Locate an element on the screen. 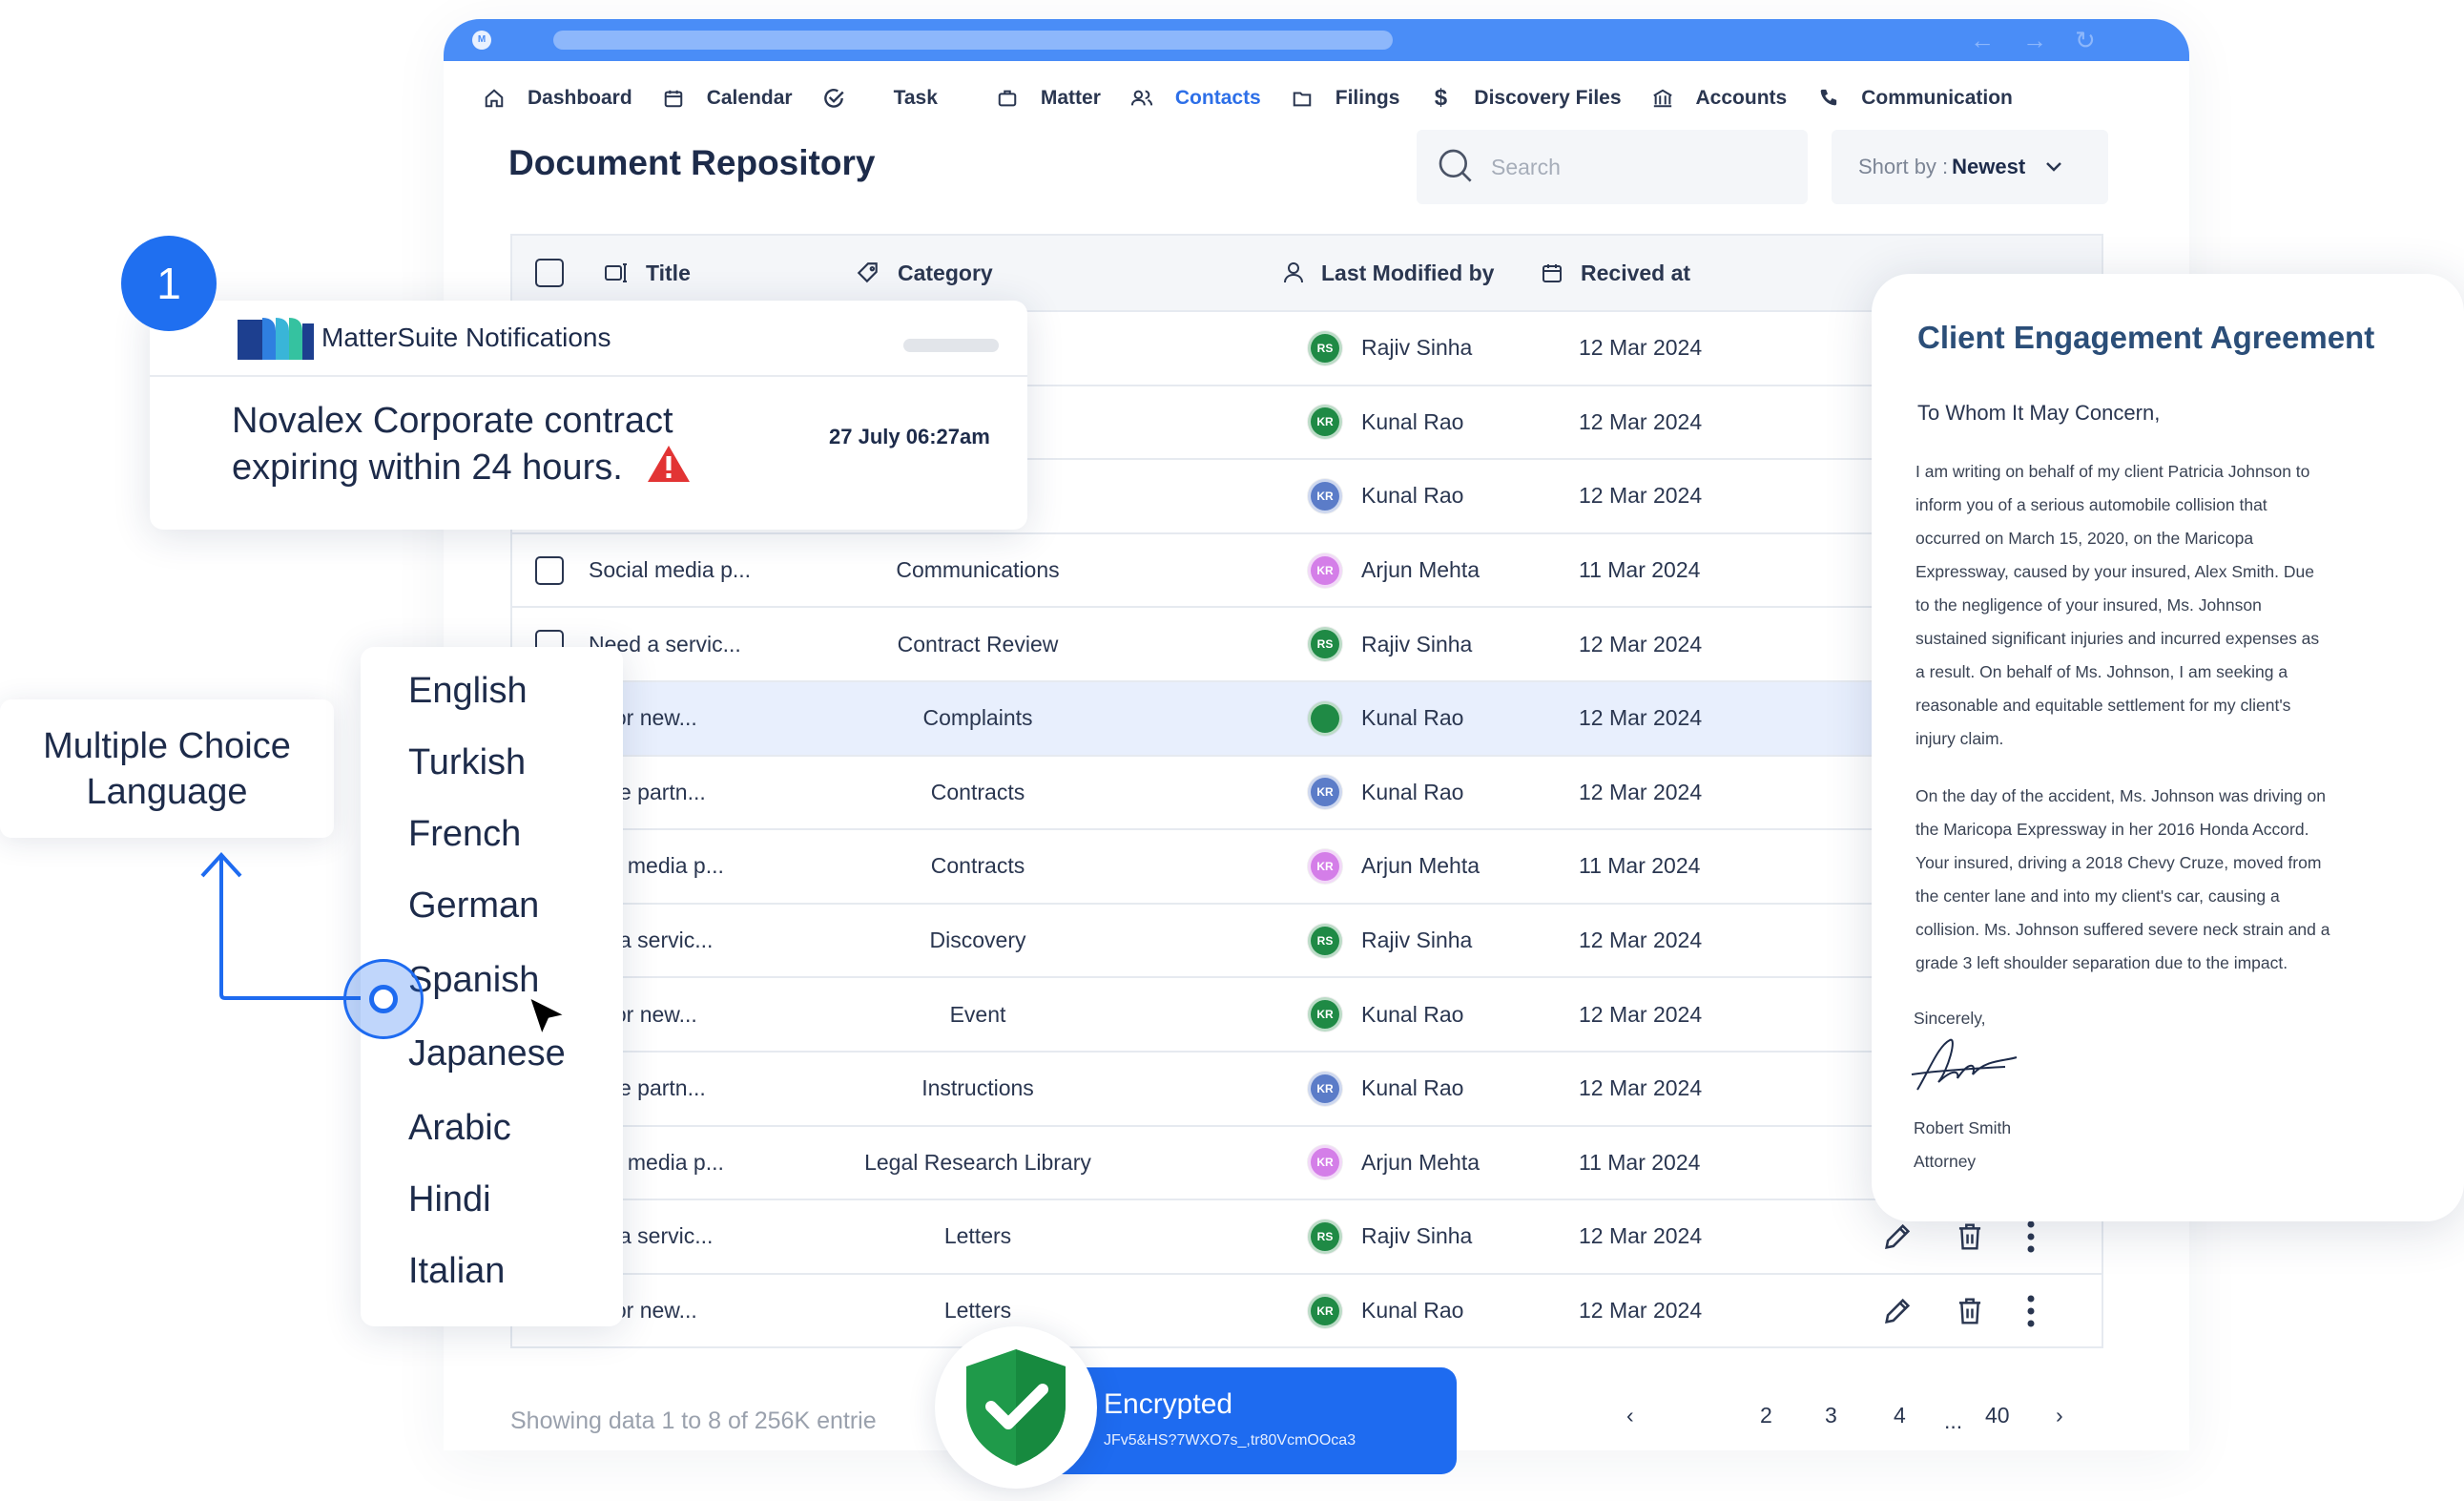  search-input: Search is located at coordinates (1612, 167).